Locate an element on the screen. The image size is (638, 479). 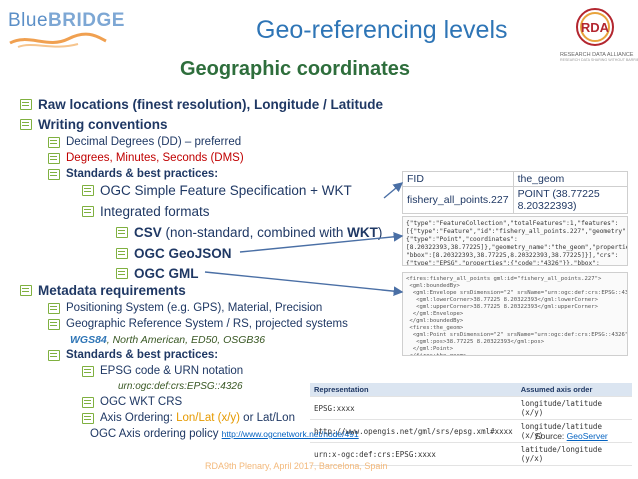
table-cell: EPSG:xxxx is located at coordinates (413, 408).